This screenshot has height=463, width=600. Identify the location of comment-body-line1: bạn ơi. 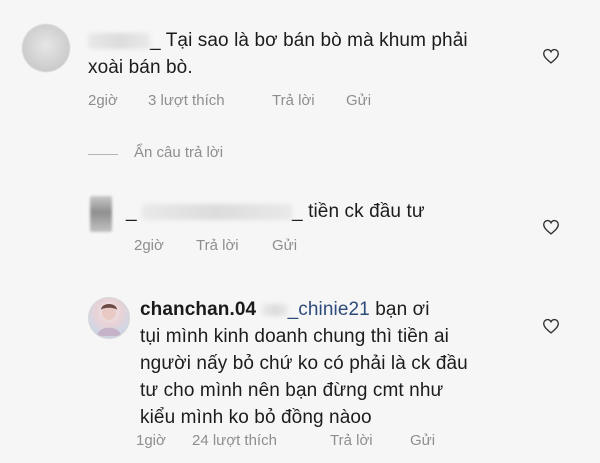
(402, 309).